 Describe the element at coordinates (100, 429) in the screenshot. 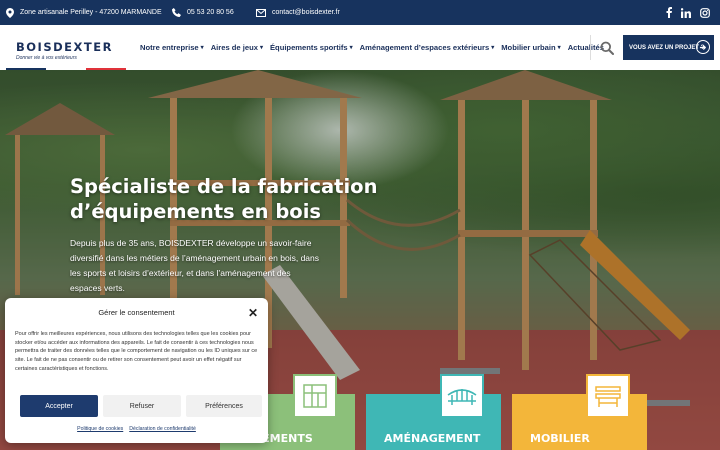

I see `cookie-policy-link: Politique de cookies` at that location.